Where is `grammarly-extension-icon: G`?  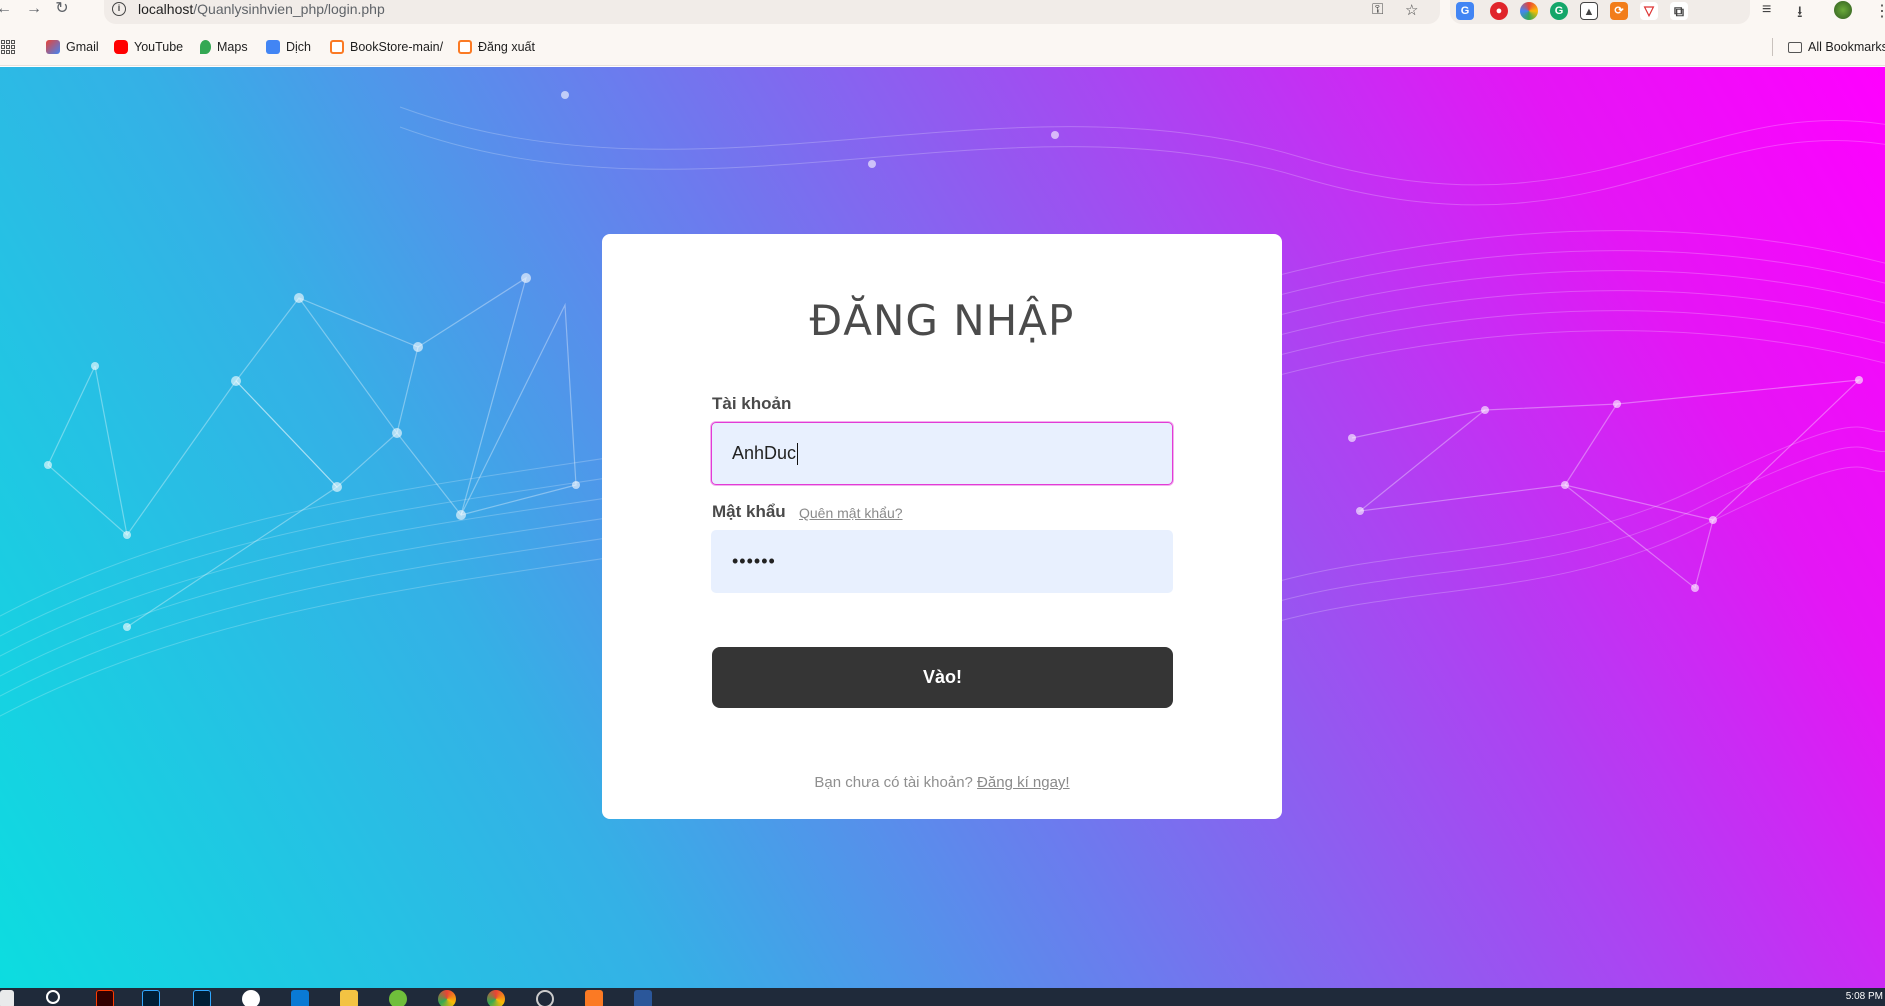
grammarly-extension-icon: G is located at coordinates (1559, 11).